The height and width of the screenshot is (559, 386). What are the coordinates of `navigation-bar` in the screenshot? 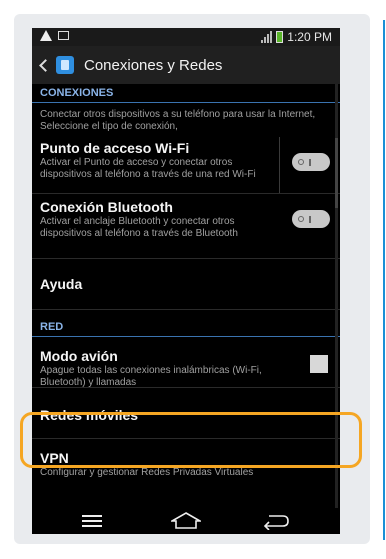 It's located at (186, 521).